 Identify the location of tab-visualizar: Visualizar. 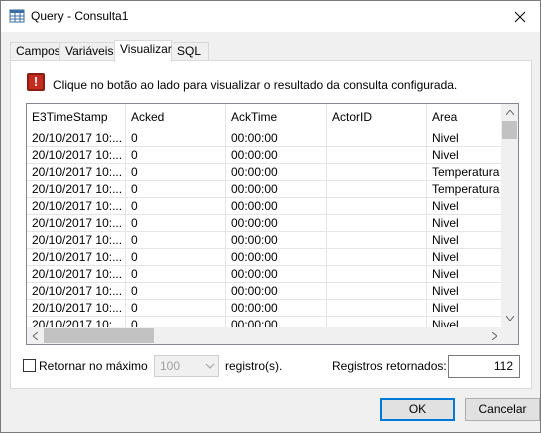
(143, 51).